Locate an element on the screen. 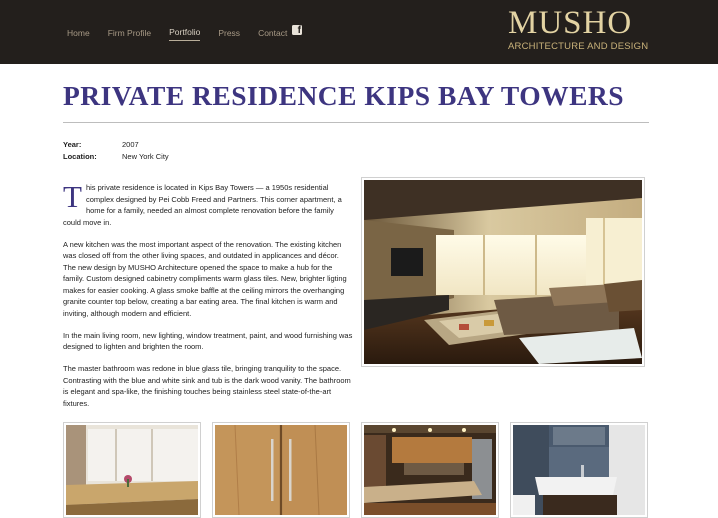  main-photo-living-room is located at coordinates (503, 272).